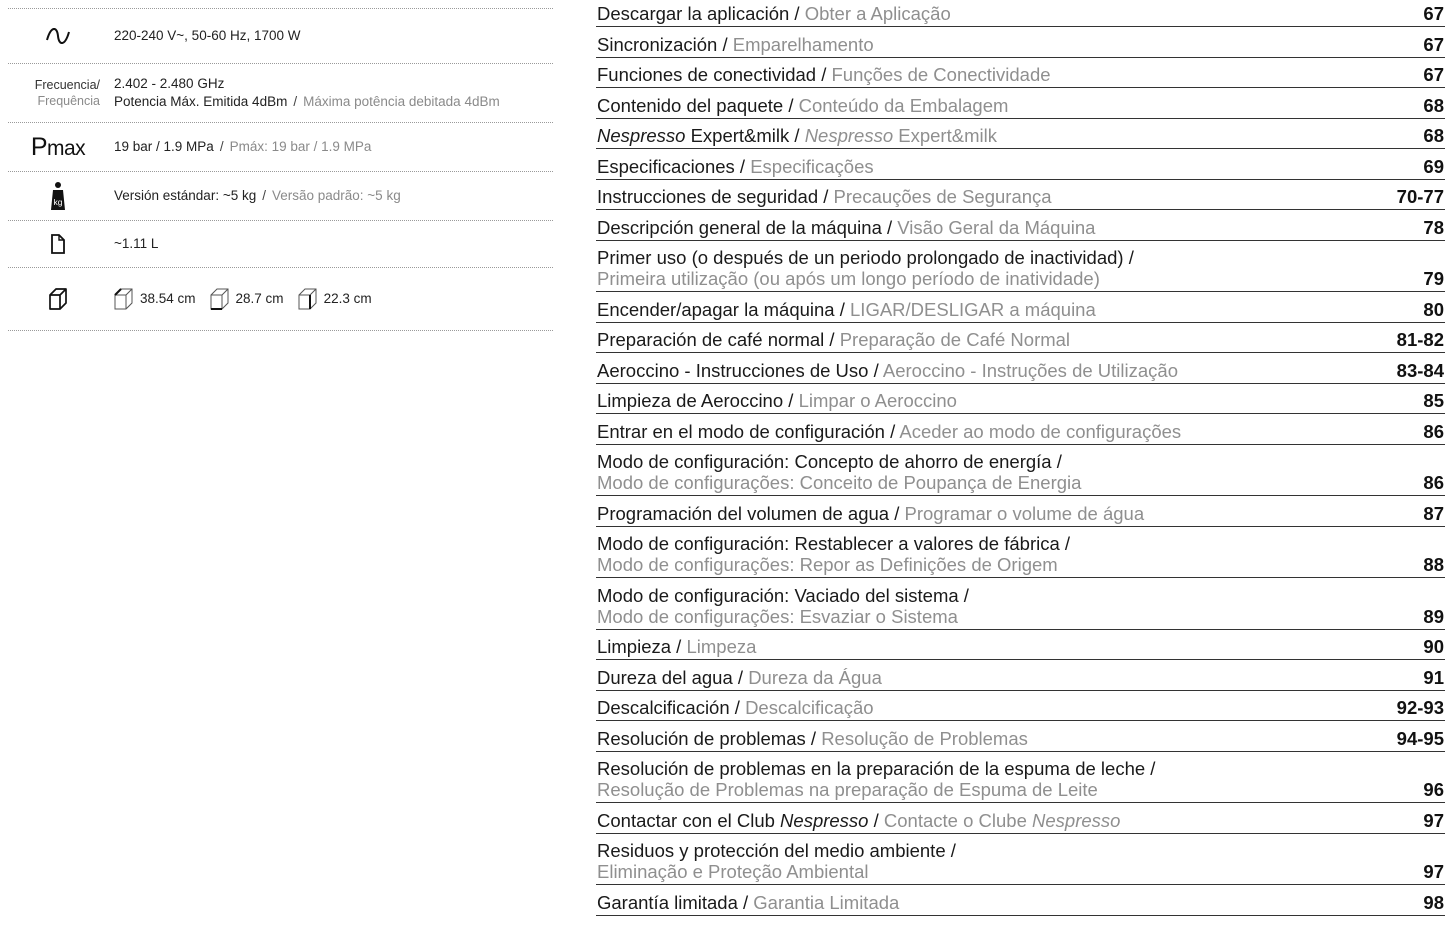 The width and height of the screenshot is (1456, 930). Describe the element at coordinates (1020, 648) in the screenshot. I see `toc-entry: Limpieza / Limpeza 90` at that location.